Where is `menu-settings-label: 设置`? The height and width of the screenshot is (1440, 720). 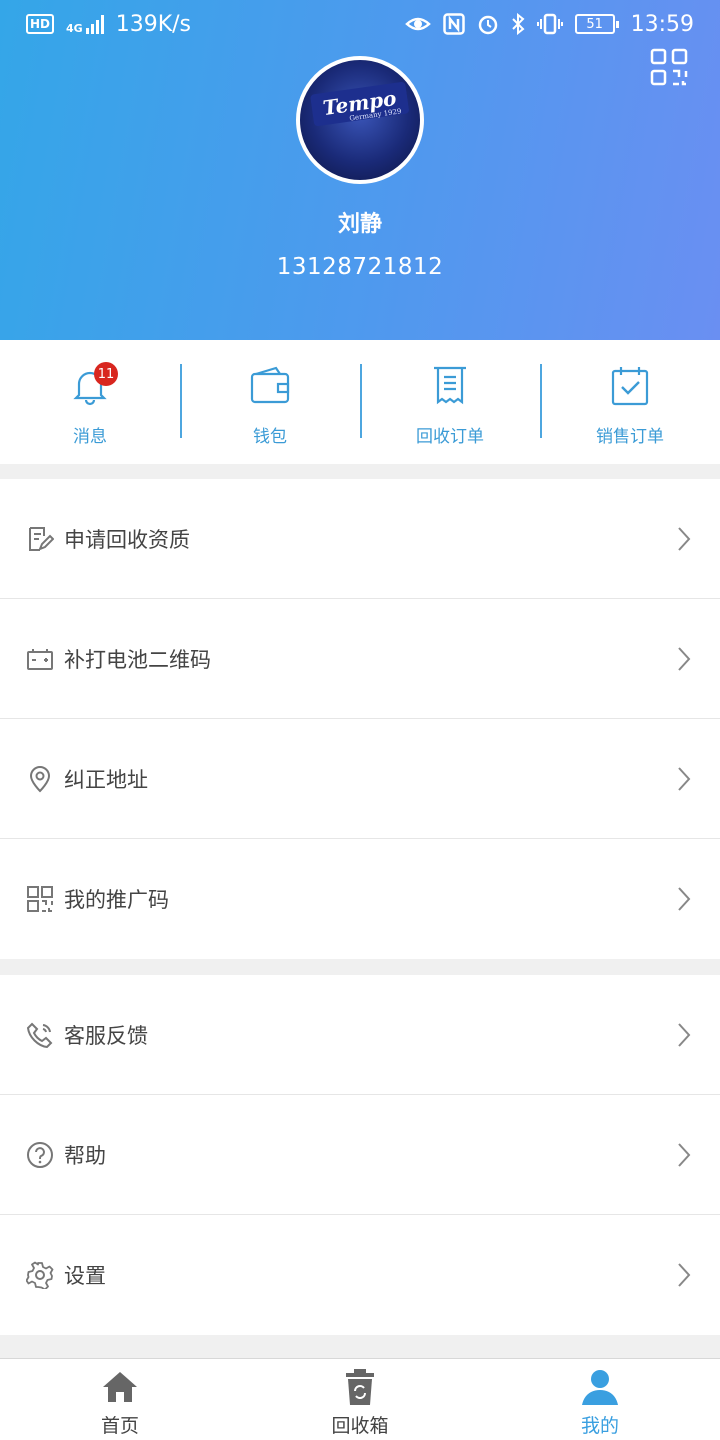
menu-settings-label: 设置 is located at coordinates (85, 1276).